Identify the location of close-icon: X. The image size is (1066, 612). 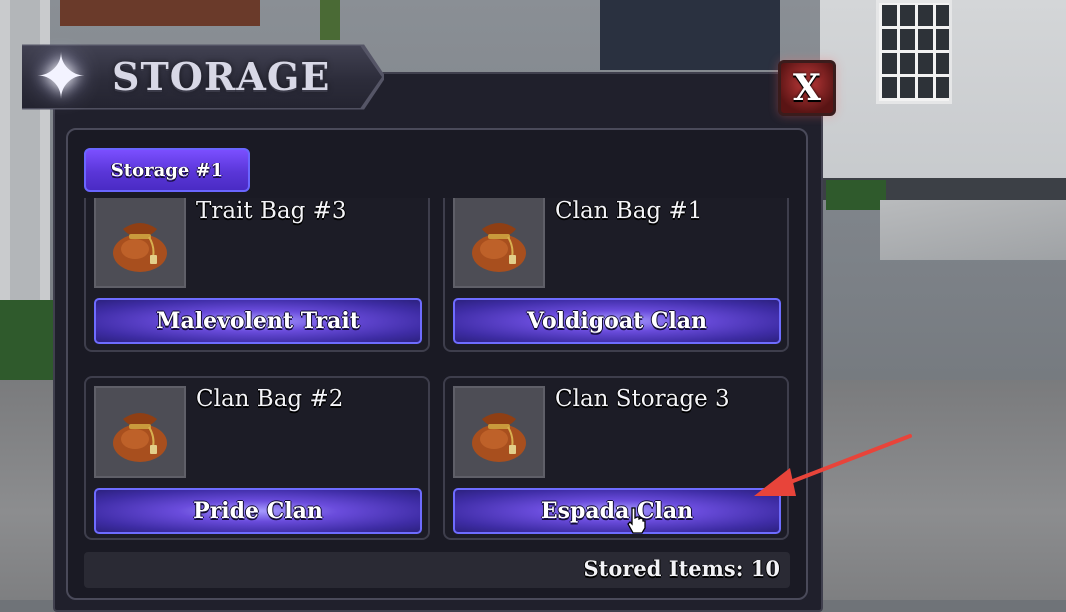
(807, 88).